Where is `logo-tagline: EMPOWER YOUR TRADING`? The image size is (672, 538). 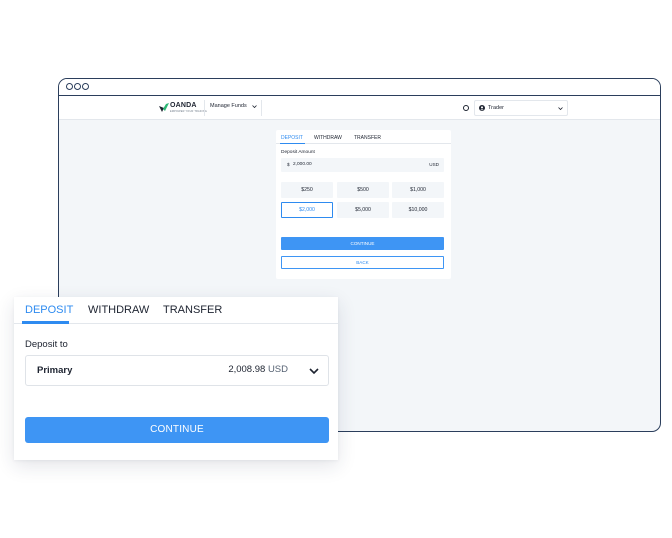 logo-tagline: EMPOWER YOUR TRADING is located at coordinates (188, 111).